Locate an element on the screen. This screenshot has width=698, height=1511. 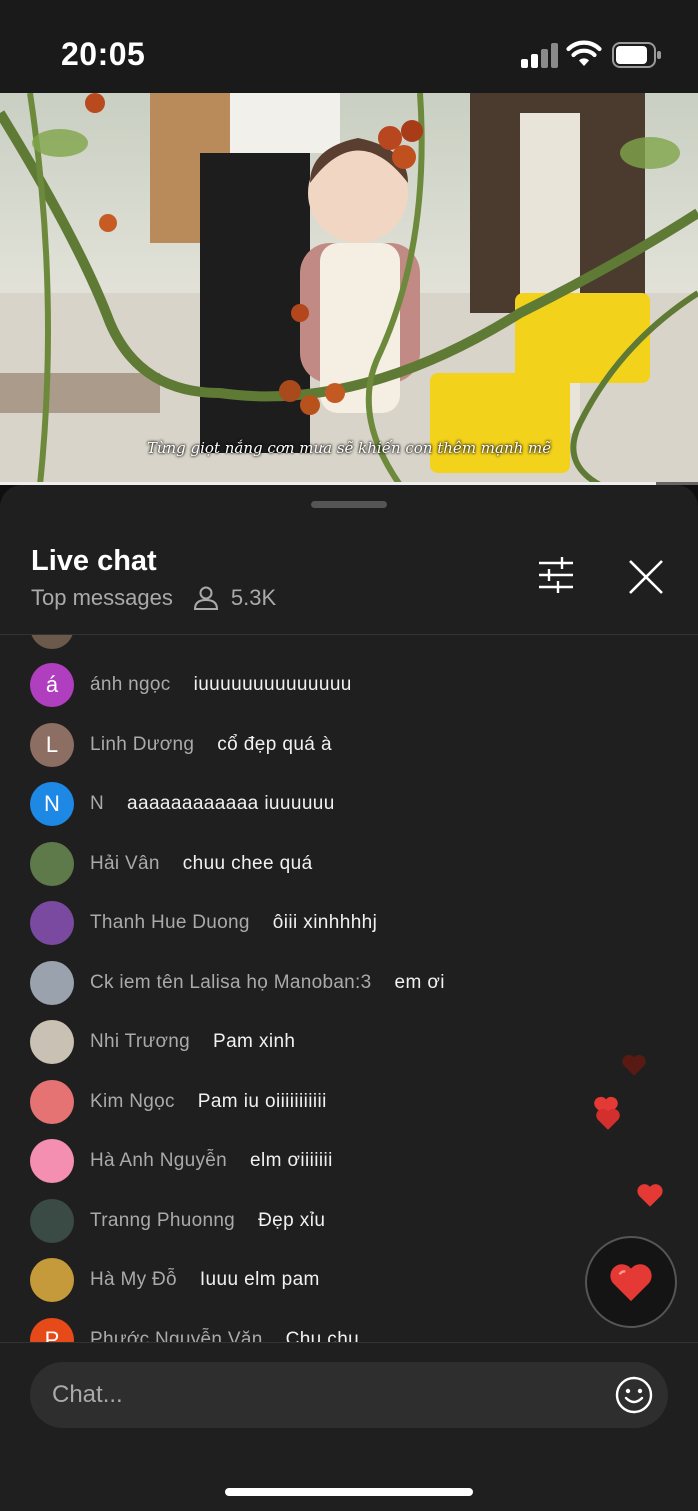
chat-message: Kim Ngọc Pam iu oiiiiiiiiiii is located at coordinates (178, 1102).